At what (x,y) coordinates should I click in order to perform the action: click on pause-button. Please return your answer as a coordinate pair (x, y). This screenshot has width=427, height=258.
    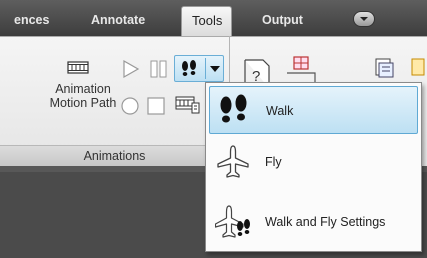
    Looking at the image, I should click on (159, 69).